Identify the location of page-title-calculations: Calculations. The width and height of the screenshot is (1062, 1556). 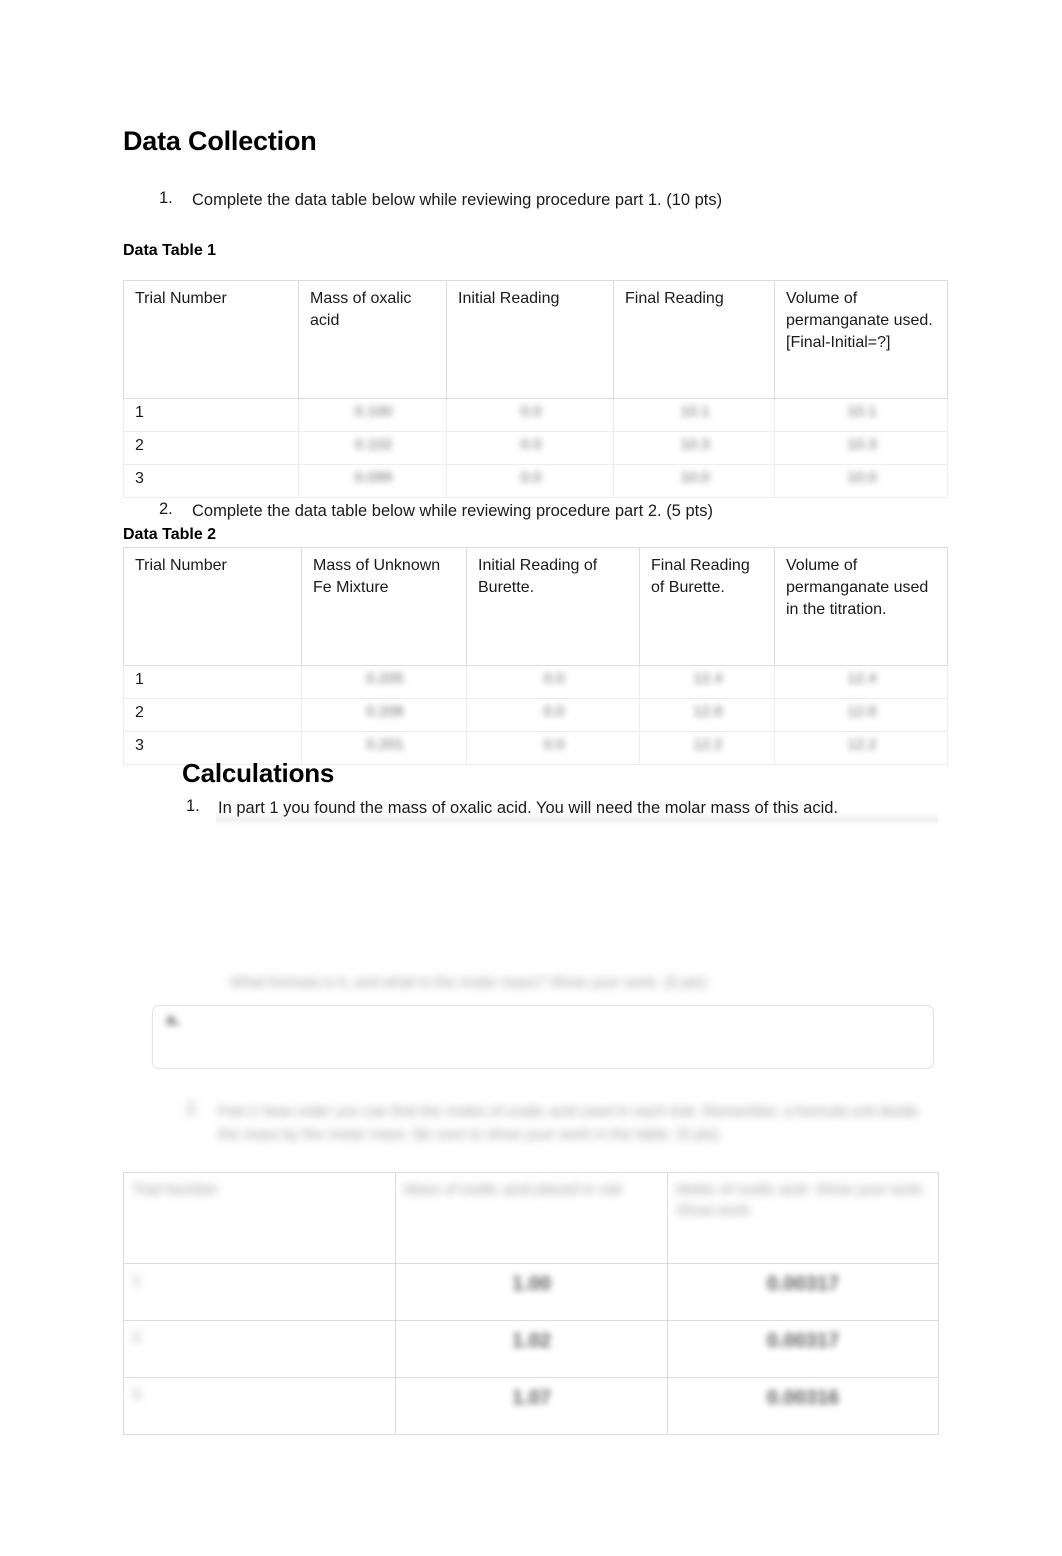
(258, 773).